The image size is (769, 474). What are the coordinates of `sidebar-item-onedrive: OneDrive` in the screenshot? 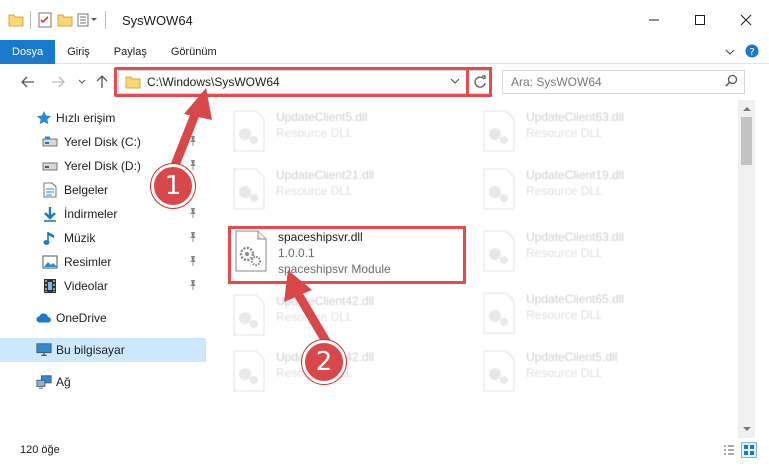 It's located at (103, 318).